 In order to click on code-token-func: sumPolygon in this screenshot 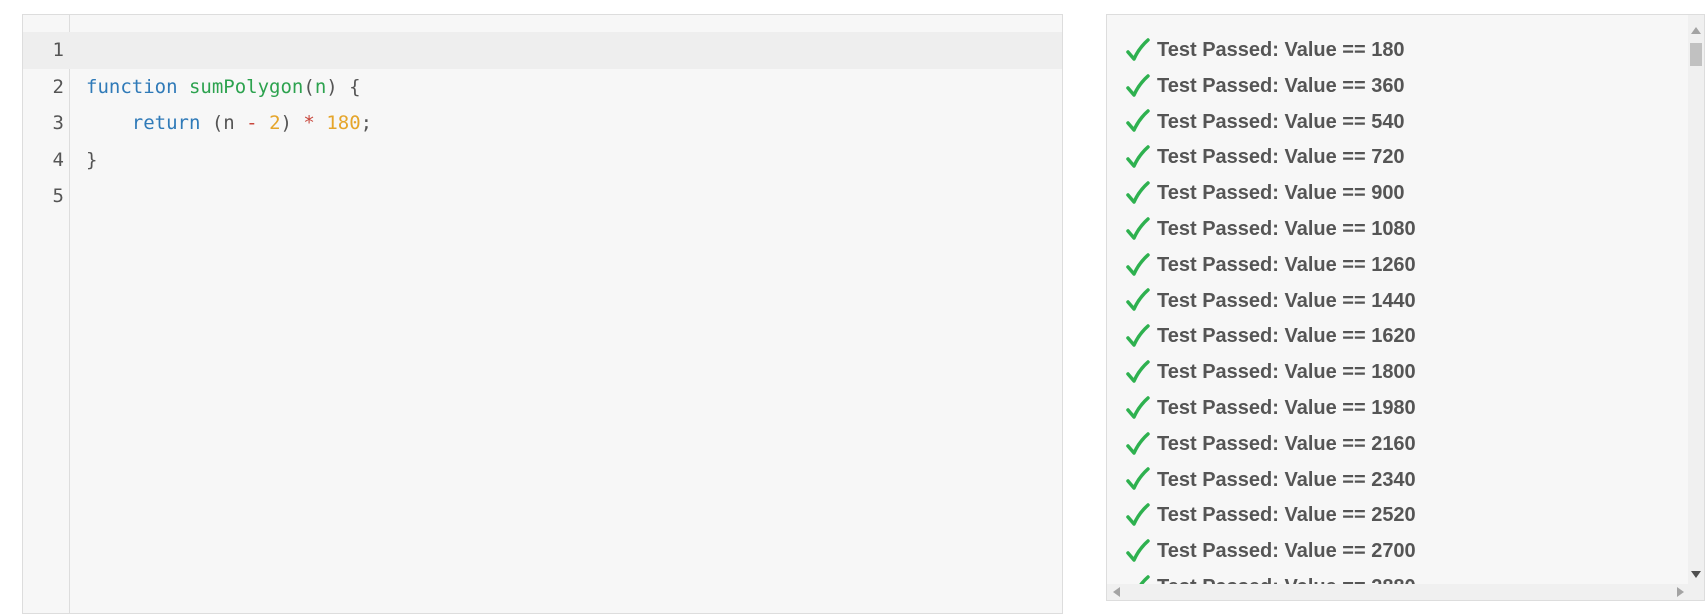, I will do `click(246, 86)`.